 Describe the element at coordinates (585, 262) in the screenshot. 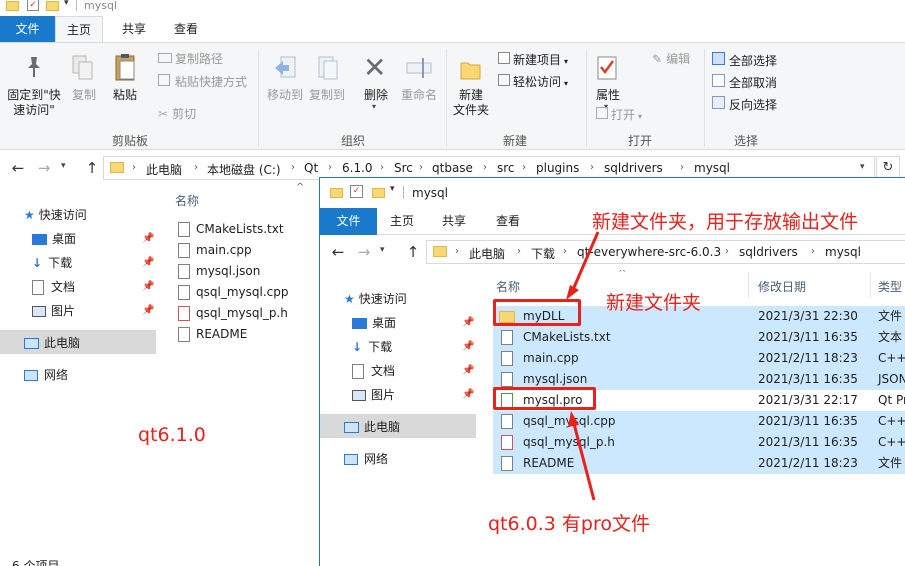

I see `arrow-to-mydll` at that location.